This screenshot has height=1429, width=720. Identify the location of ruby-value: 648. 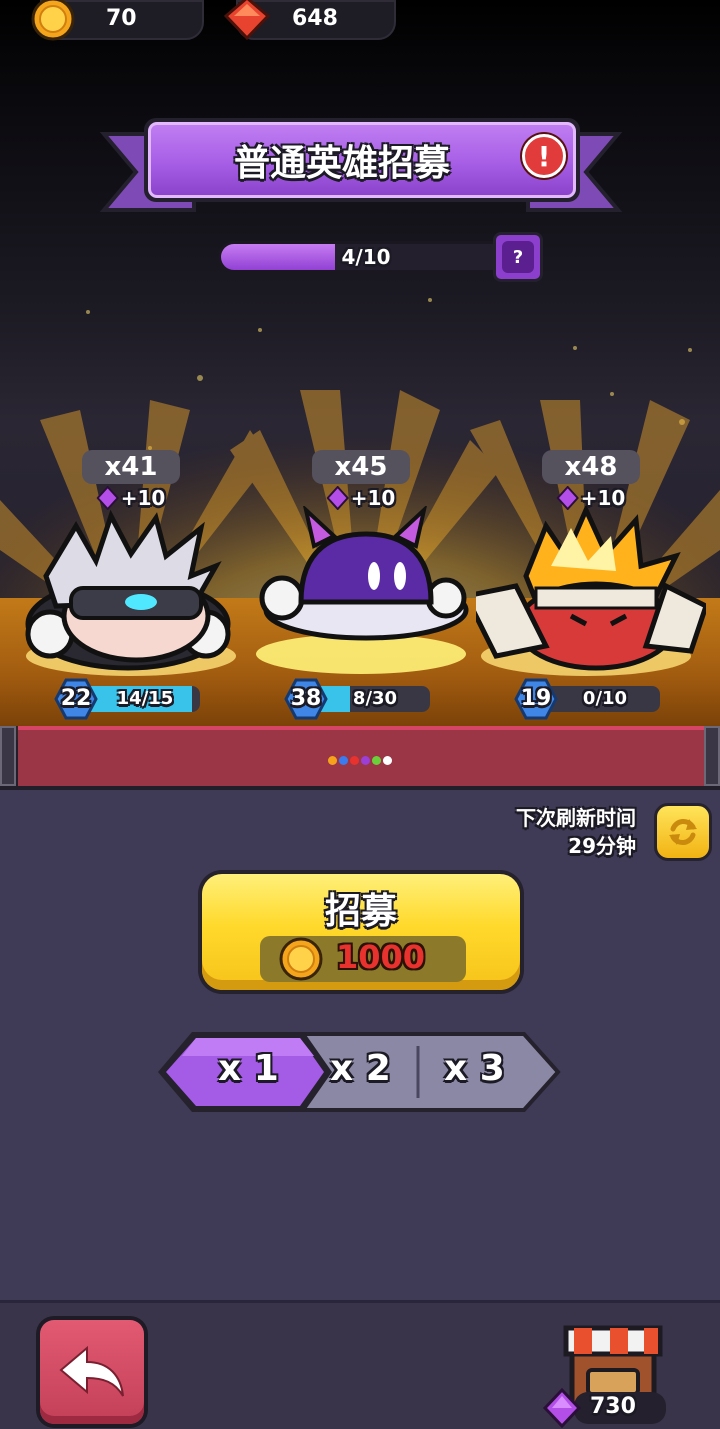
(315, 18).